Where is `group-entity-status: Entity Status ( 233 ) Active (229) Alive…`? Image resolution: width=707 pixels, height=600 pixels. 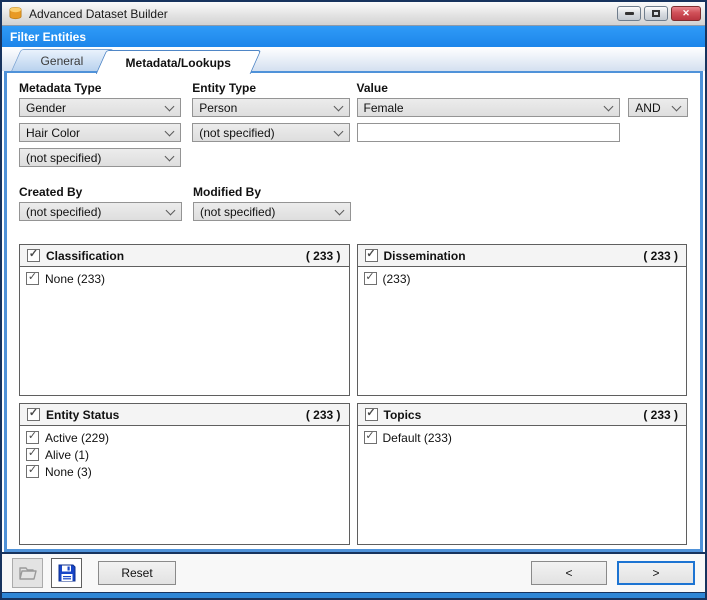 group-entity-status: Entity Status ( 233 ) Active (229) Alive… is located at coordinates (184, 474).